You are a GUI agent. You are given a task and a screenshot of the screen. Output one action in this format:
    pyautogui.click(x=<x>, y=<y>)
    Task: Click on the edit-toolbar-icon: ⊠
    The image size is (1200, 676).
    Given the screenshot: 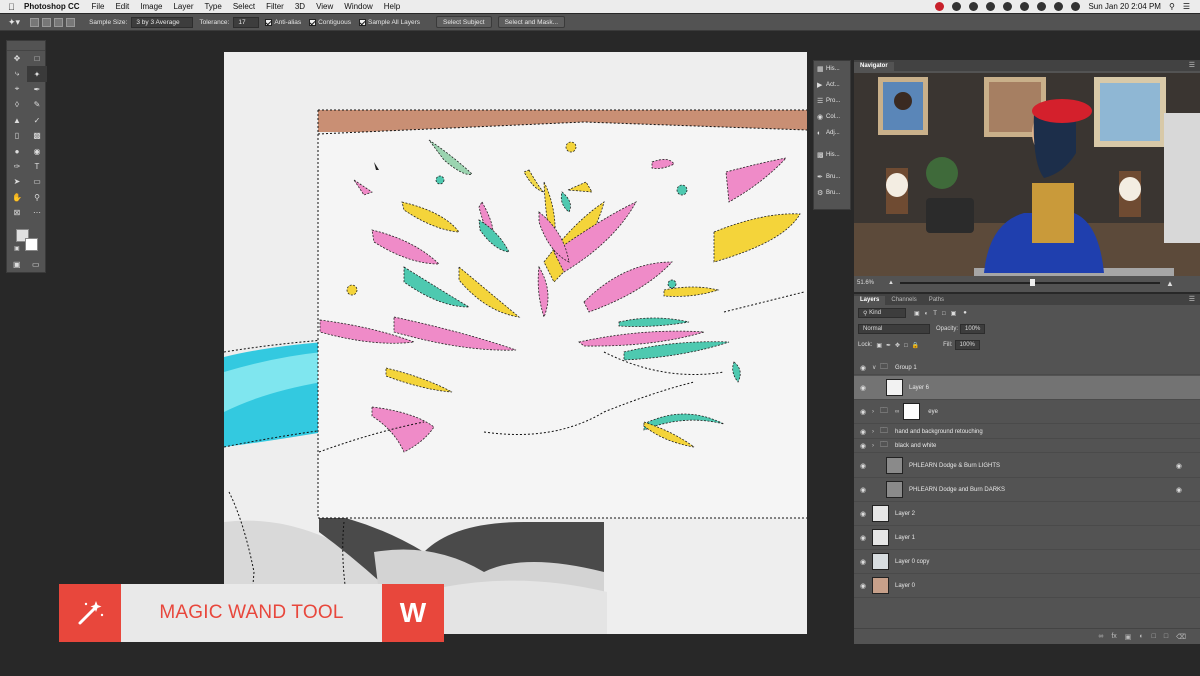 What is the action you would take?
    pyautogui.click(x=17, y=212)
    